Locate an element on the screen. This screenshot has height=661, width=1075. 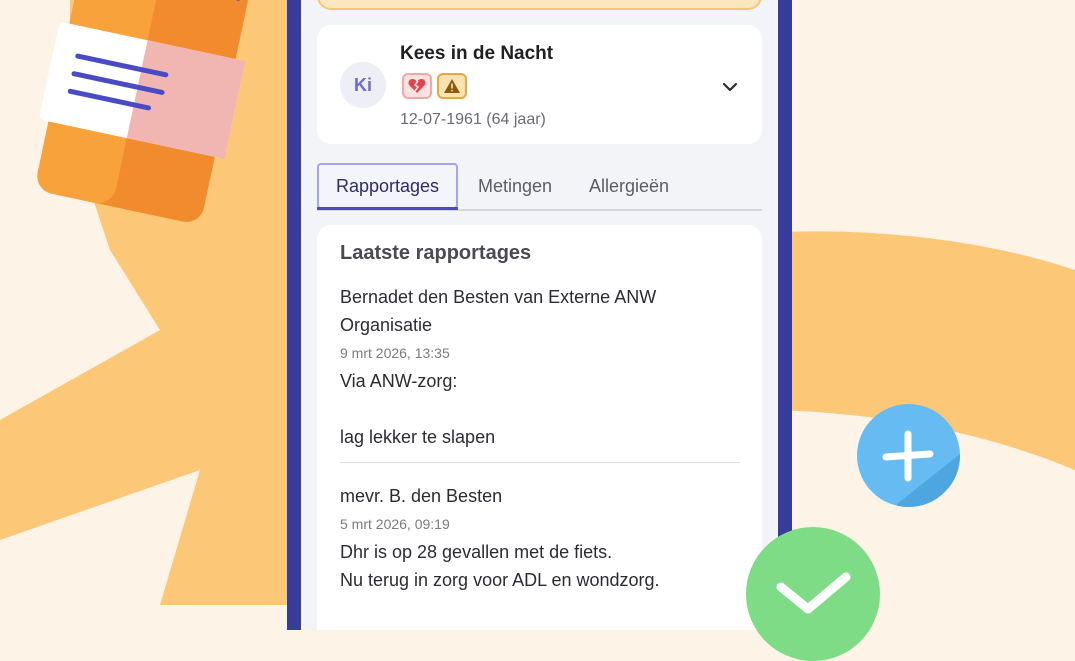
tab-bar: Rapportages Metingen Allergieën is located at coordinates (539, 187).